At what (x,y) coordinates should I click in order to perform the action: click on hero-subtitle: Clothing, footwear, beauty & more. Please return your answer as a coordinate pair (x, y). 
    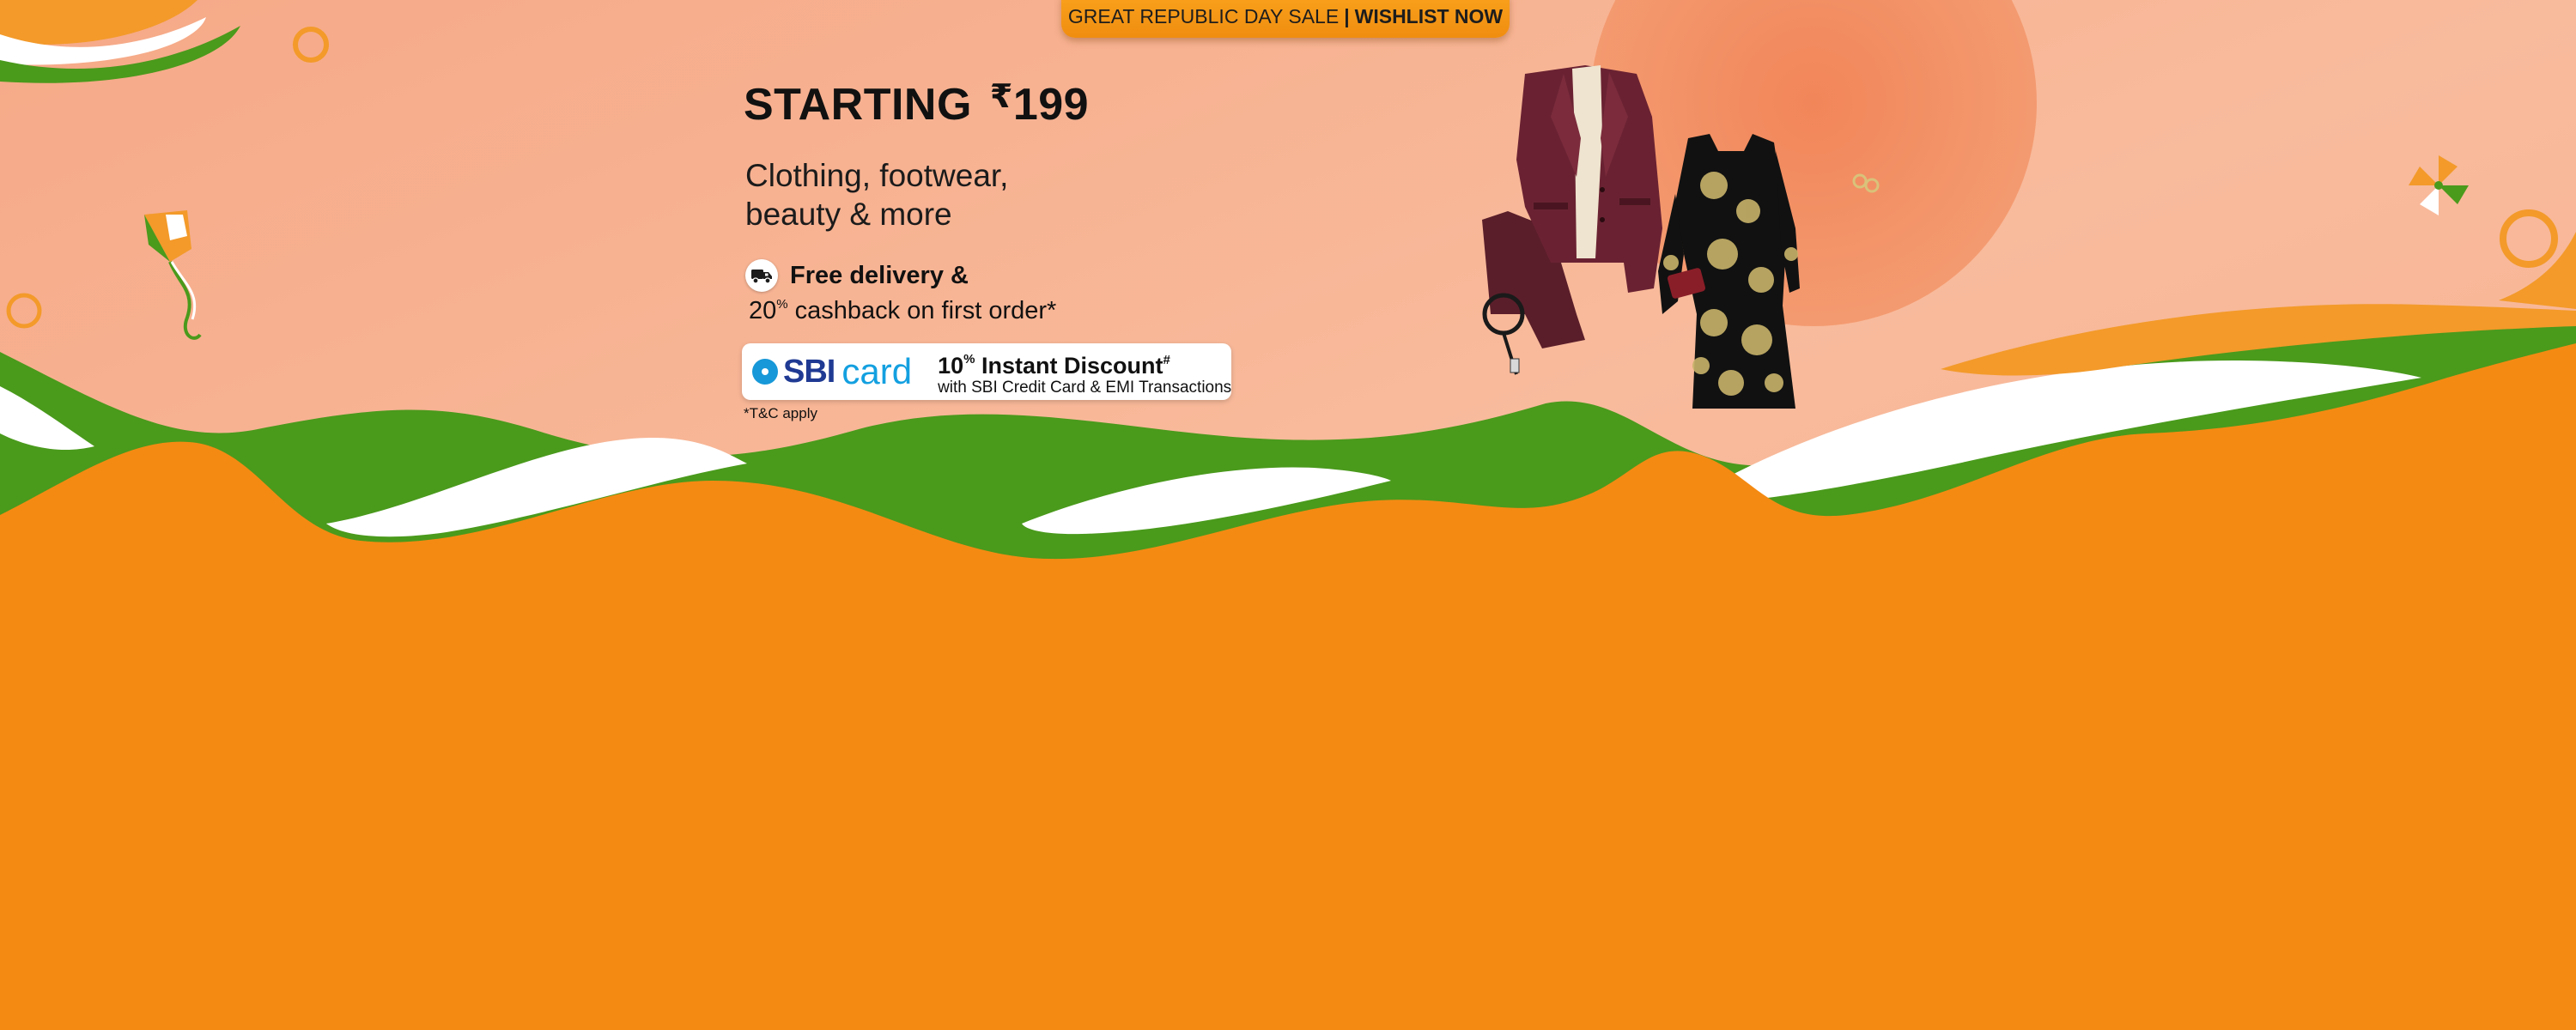
    Looking at the image, I should click on (925, 194).